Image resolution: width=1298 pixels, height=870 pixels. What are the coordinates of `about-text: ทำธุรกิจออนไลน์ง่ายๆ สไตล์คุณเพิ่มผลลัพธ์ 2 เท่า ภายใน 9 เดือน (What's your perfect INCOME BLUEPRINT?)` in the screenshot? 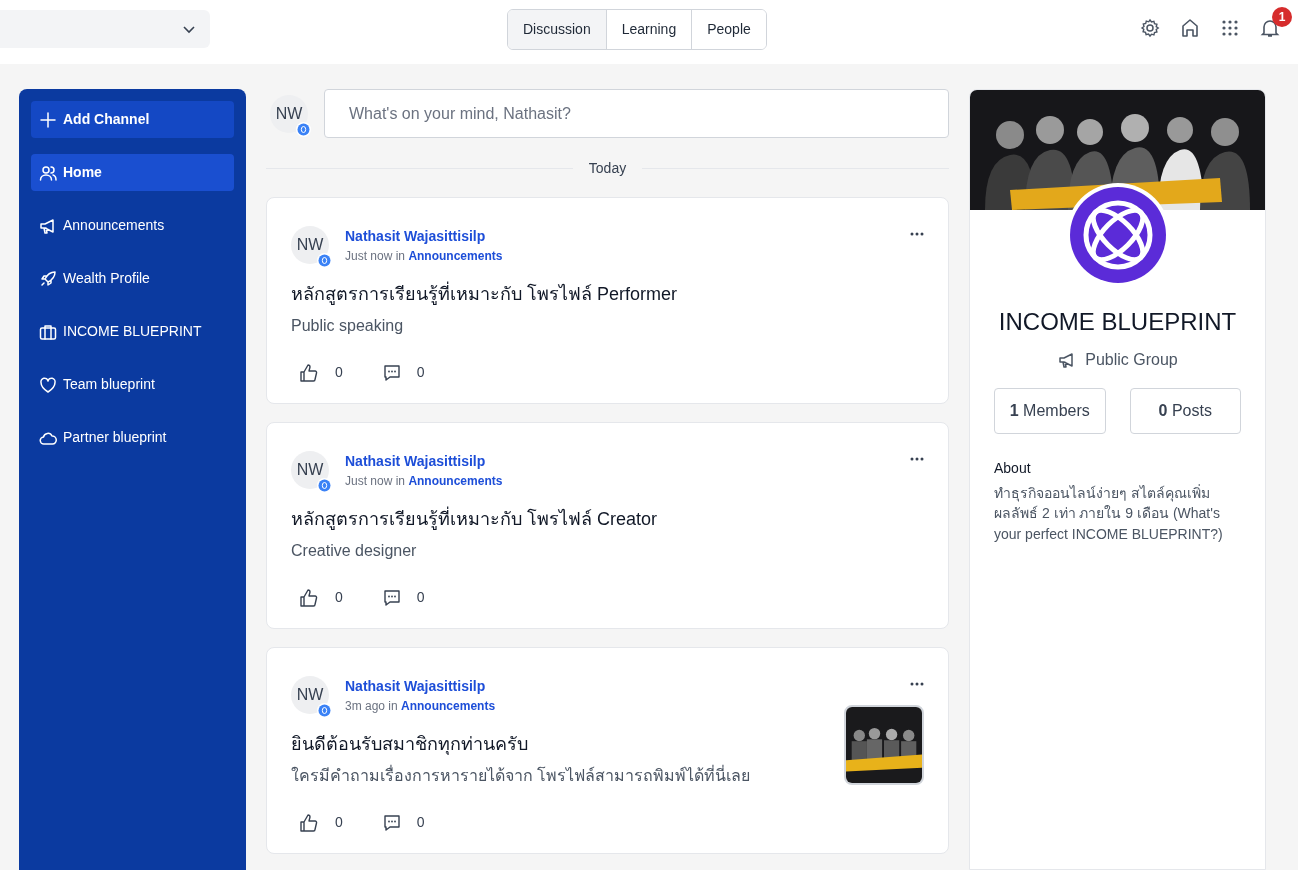 It's located at (1109, 513).